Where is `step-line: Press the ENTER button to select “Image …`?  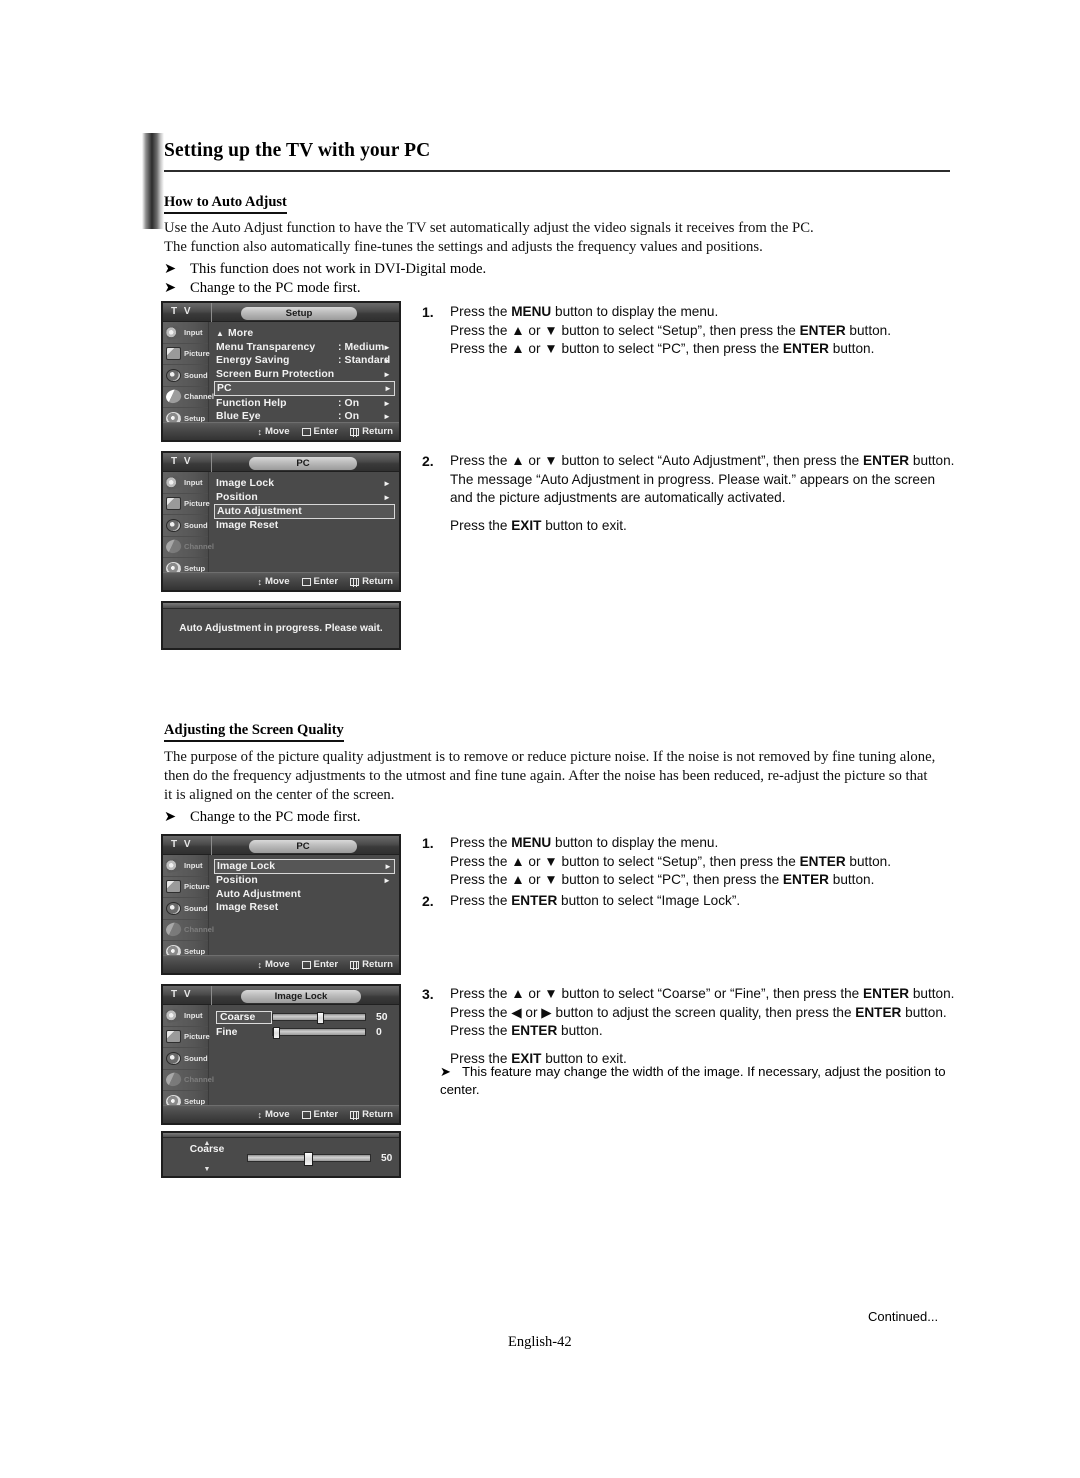 step-line: Press the ENTER button to select “Image … is located at coordinates (595, 900).